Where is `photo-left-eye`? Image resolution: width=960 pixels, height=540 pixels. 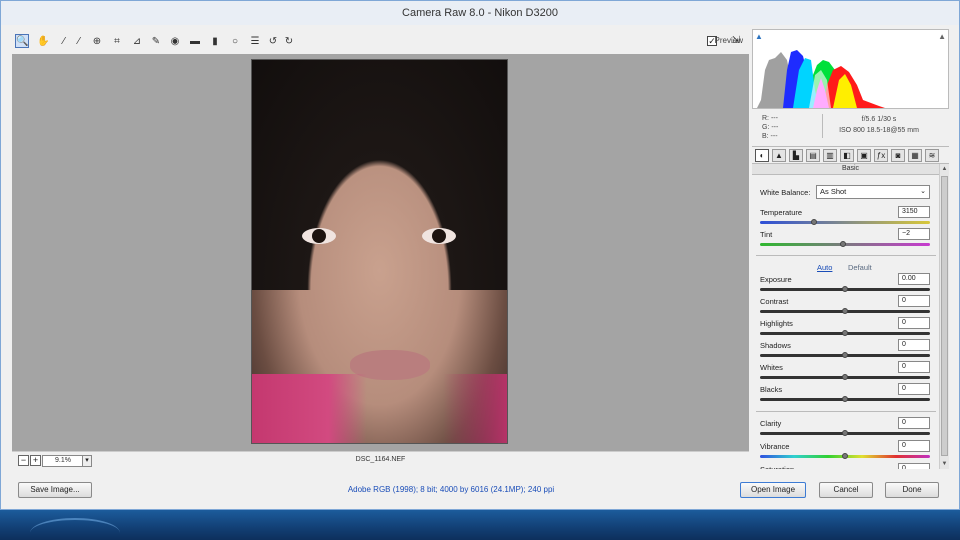
photo-left-eye is located at coordinates (319, 236).